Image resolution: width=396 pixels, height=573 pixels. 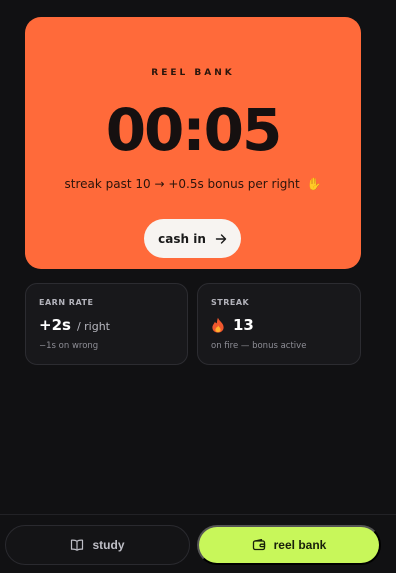 I want to click on earn-rate-note: −1s on wrong, so click(x=69, y=346).